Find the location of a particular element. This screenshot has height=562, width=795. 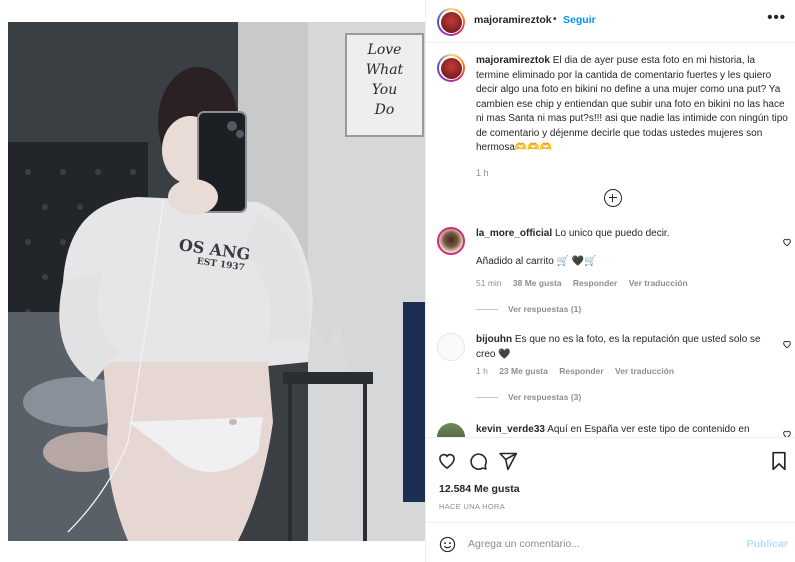

poster-line: Love is located at coordinates (384, 50).